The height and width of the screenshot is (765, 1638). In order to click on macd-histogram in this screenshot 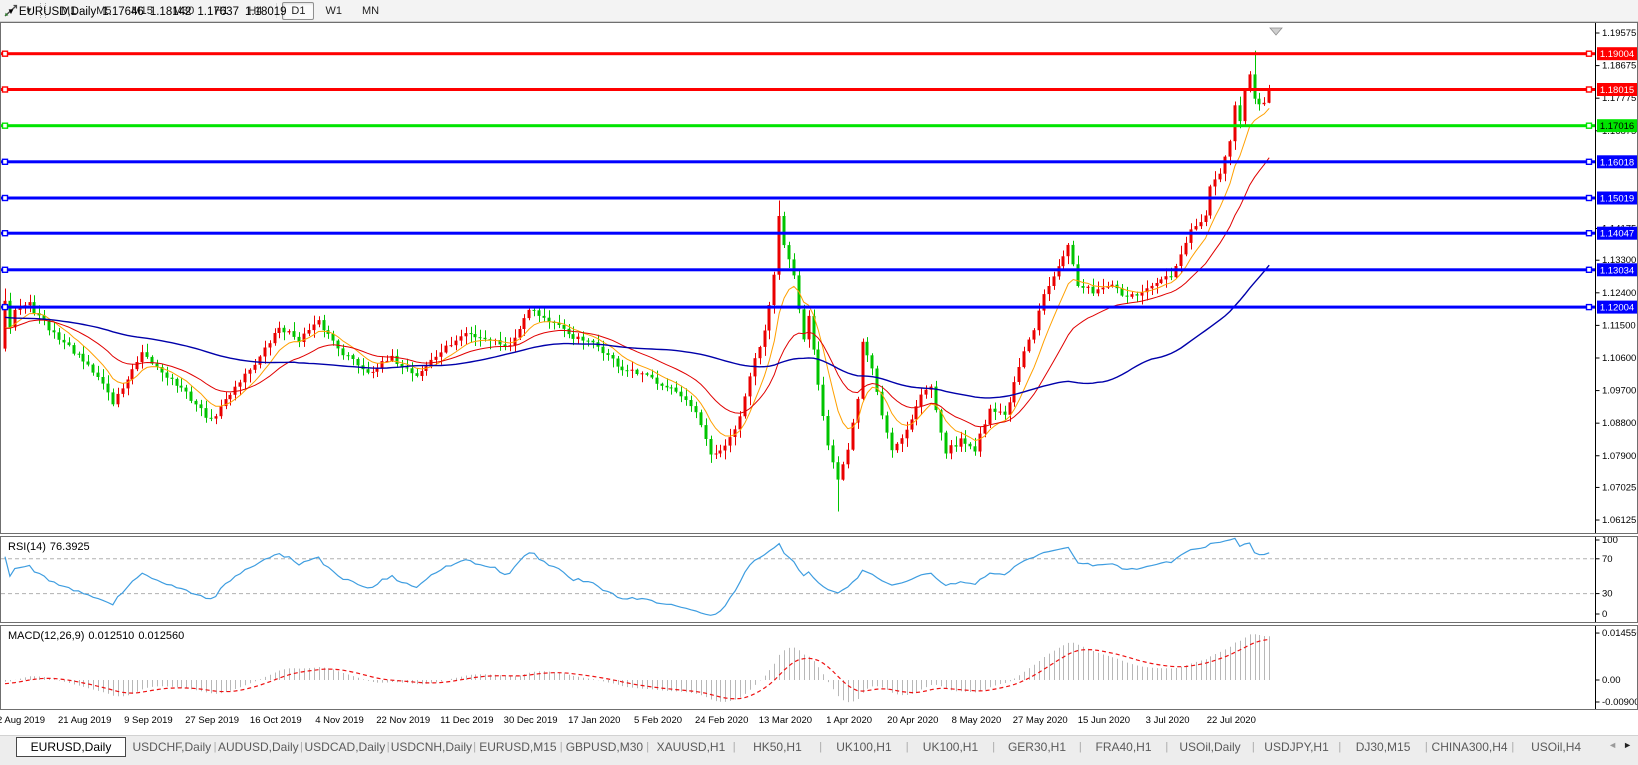, I will do `click(637, 668)`.